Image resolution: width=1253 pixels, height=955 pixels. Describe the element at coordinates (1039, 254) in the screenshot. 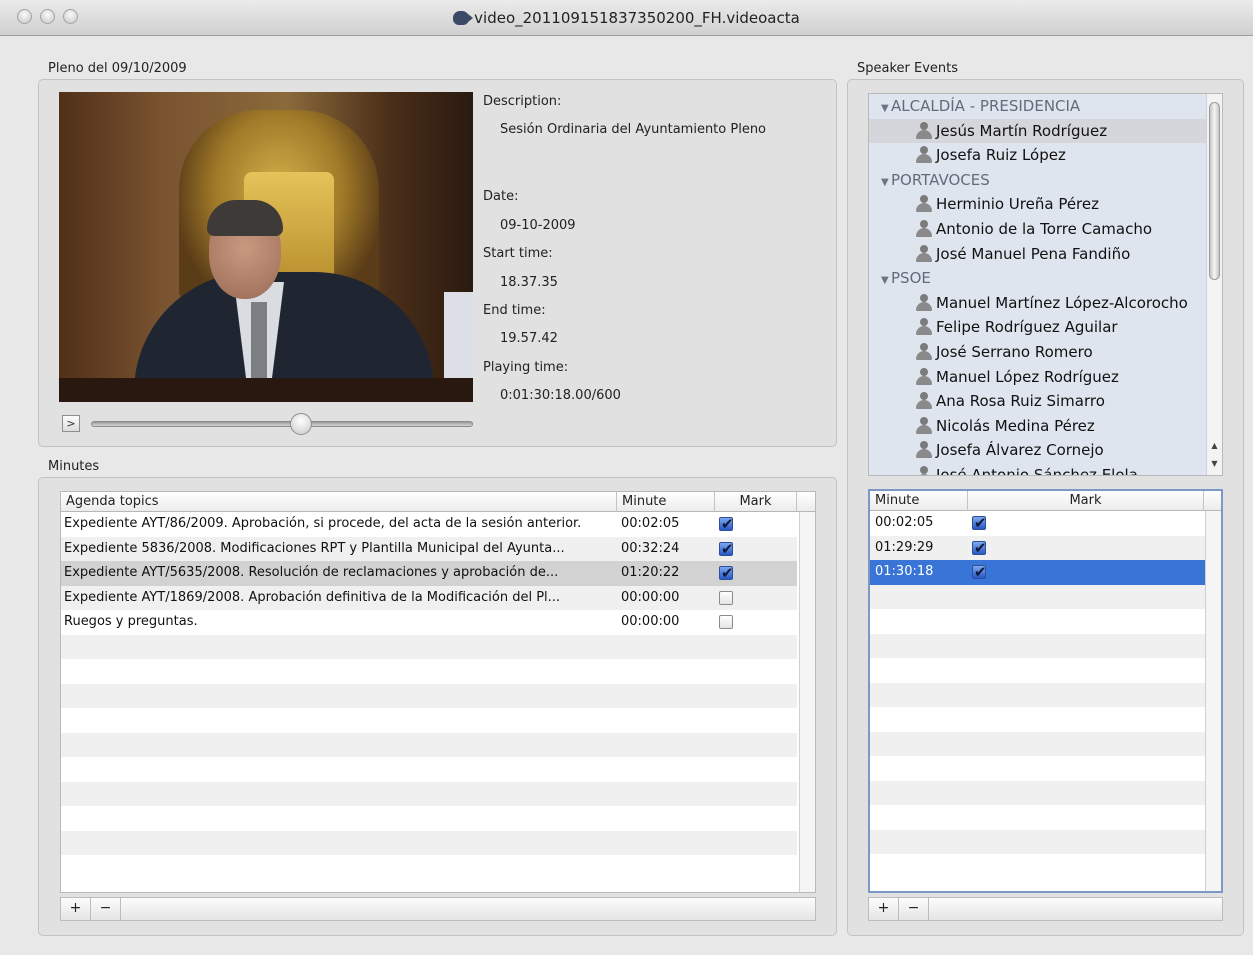

I see `tree-speaker-row: José Manuel Pena Fandiño` at that location.